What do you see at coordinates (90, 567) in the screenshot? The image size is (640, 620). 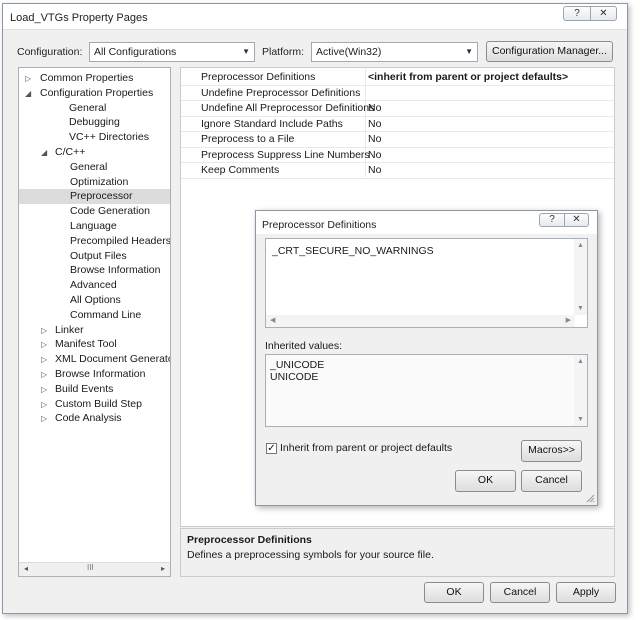 I see `scroll-thumb-grip: III` at bounding box center [90, 567].